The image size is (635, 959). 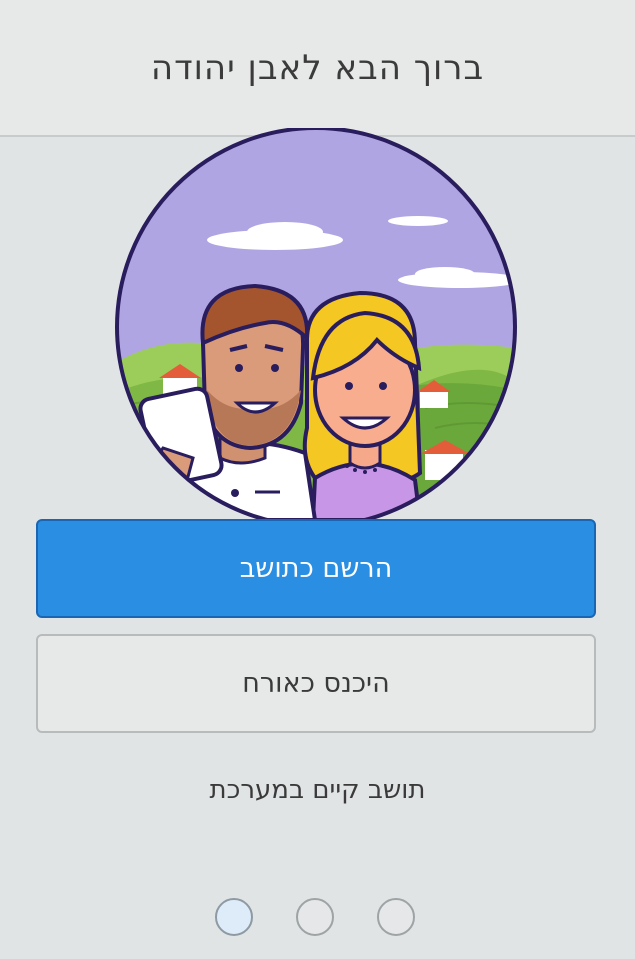 I want to click on page-indicator, so click(x=317, y=919).